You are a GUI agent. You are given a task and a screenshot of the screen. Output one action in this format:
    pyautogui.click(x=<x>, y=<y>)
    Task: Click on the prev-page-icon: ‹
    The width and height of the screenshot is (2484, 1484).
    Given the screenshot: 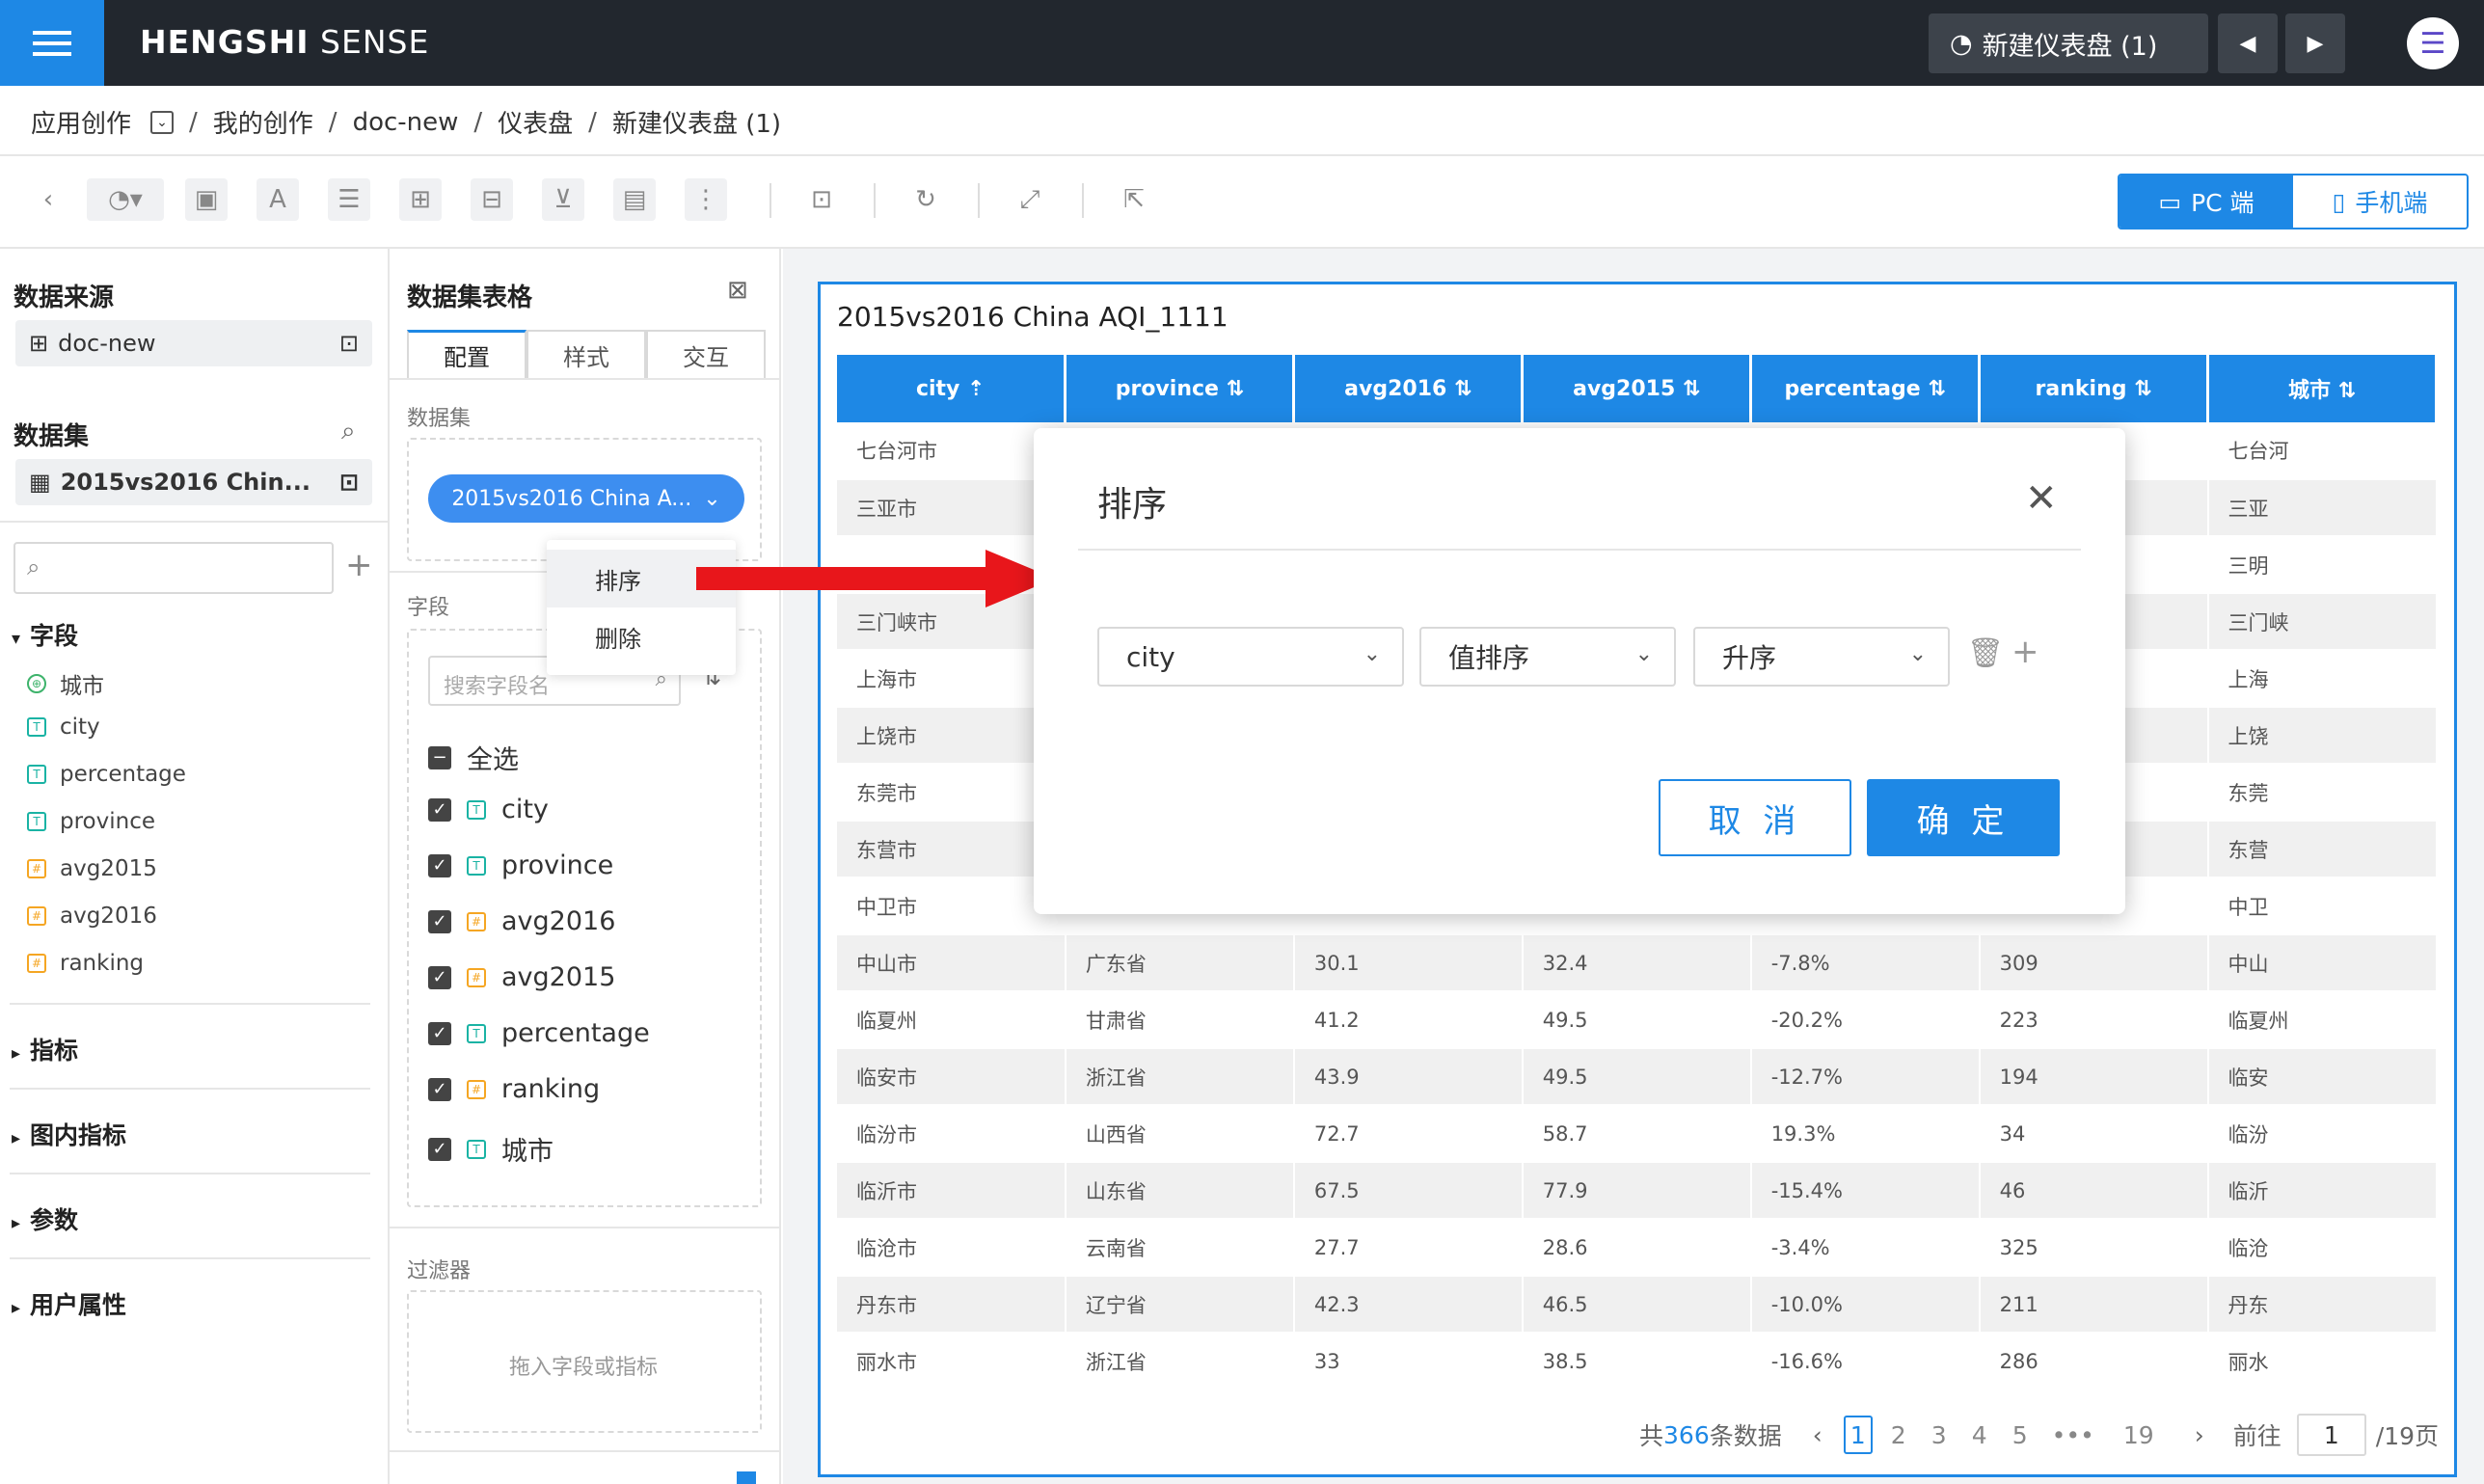 What is the action you would take?
    pyautogui.click(x=1817, y=1435)
    